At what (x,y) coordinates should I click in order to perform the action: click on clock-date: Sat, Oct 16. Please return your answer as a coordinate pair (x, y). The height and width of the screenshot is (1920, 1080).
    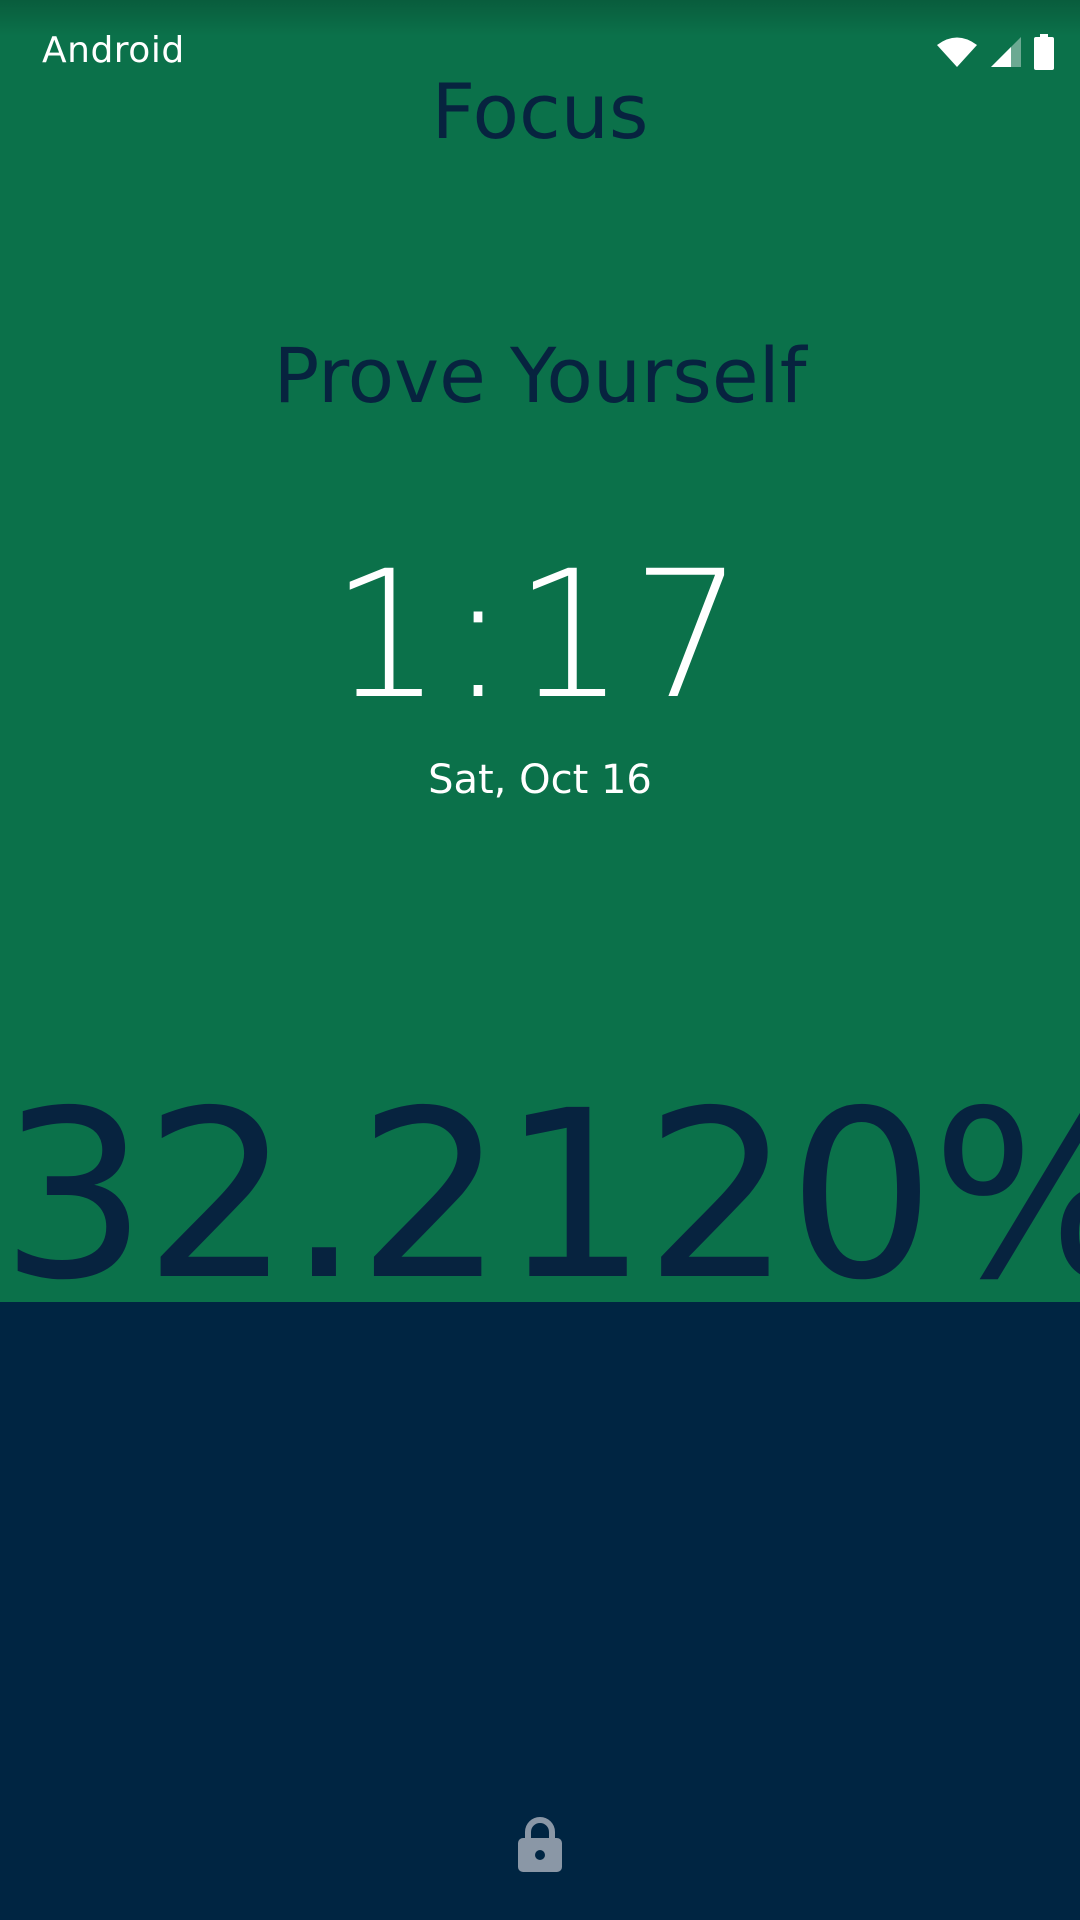
    Looking at the image, I should click on (540, 780).